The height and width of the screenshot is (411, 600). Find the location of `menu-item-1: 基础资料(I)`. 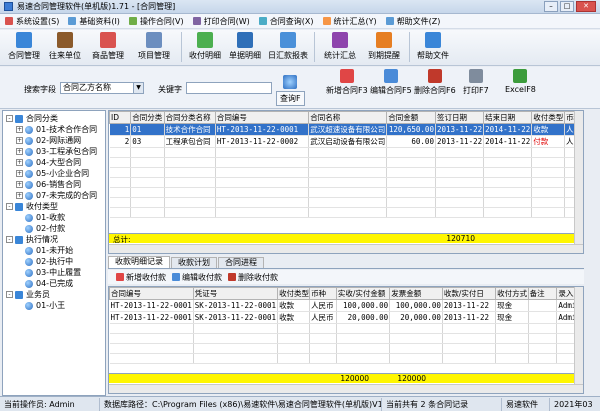

menu-item-1: 基础资料(I) is located at coordinates (95, 21).